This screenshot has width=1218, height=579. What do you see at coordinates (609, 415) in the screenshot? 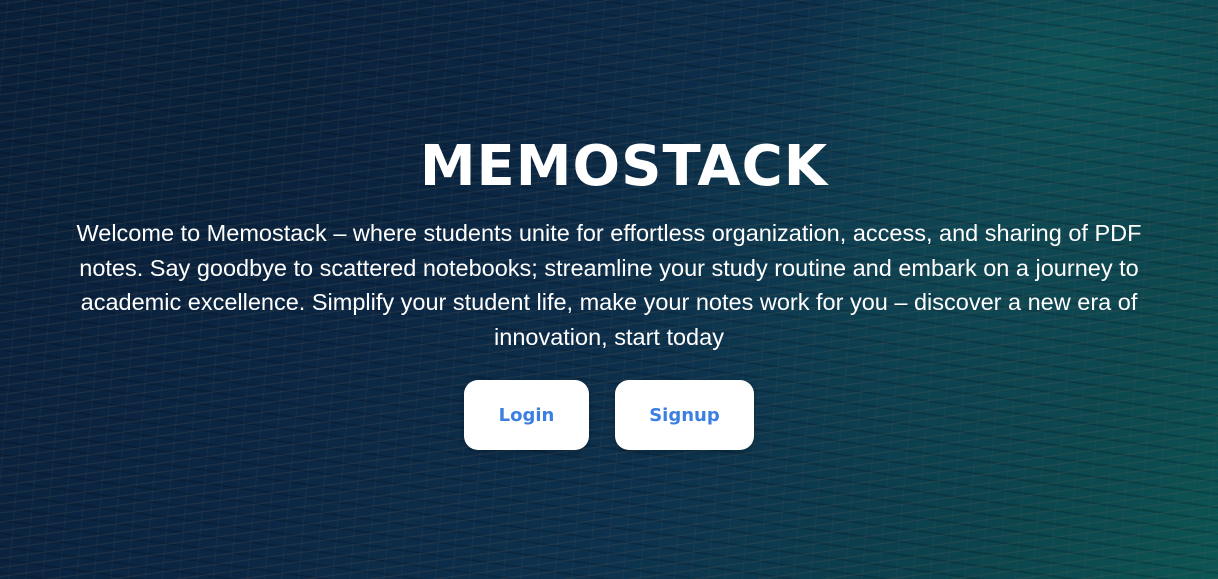
I see `hero-actions: Login Signup` at bounding box center [609, 415].